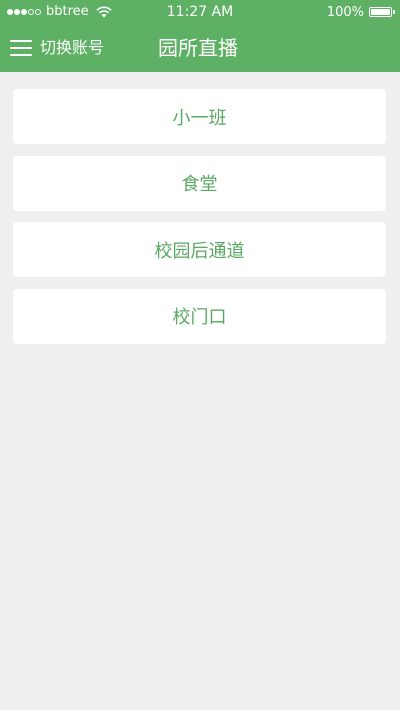 Image resolution: width=400 pixels, height=710 pixels. I want to click on hamburger-menu-icon, so click(21, 48).